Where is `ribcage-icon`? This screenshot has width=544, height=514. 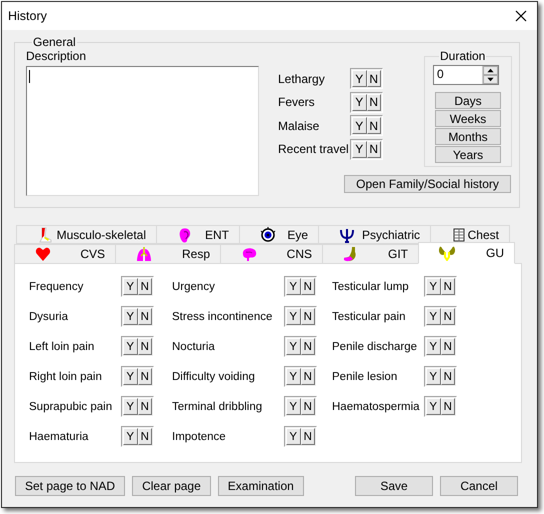 ribcage-icon is located at coordinates (459, 234).